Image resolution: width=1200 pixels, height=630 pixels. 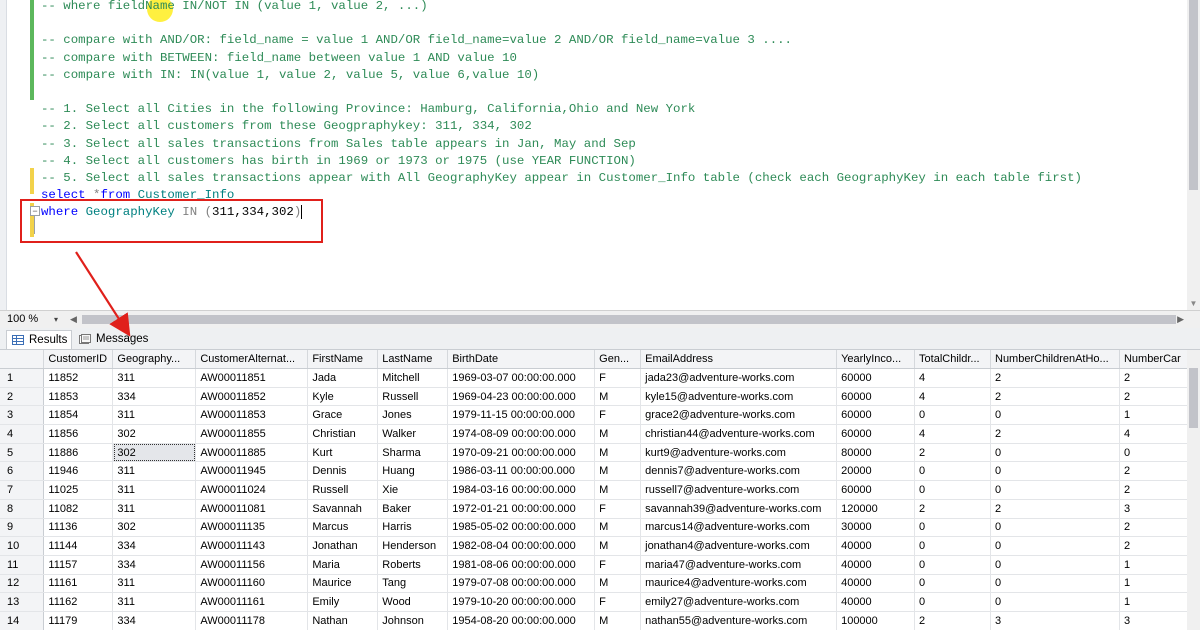 What do you see at coordinates (78, 602) in the screenshot?
I see `table-cell: 11162` at bounding box center [78, 602].